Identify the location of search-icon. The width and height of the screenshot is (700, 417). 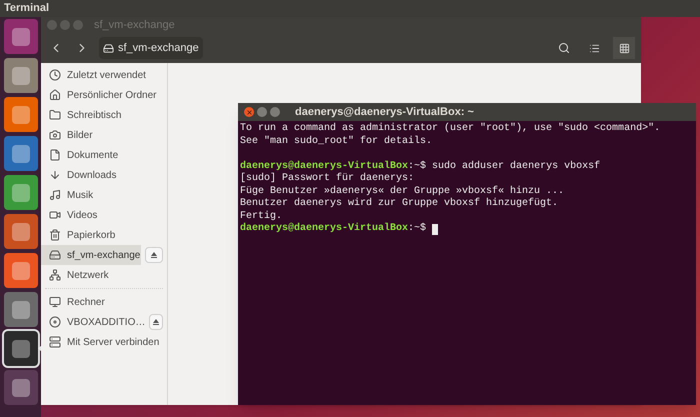
(564, 48).